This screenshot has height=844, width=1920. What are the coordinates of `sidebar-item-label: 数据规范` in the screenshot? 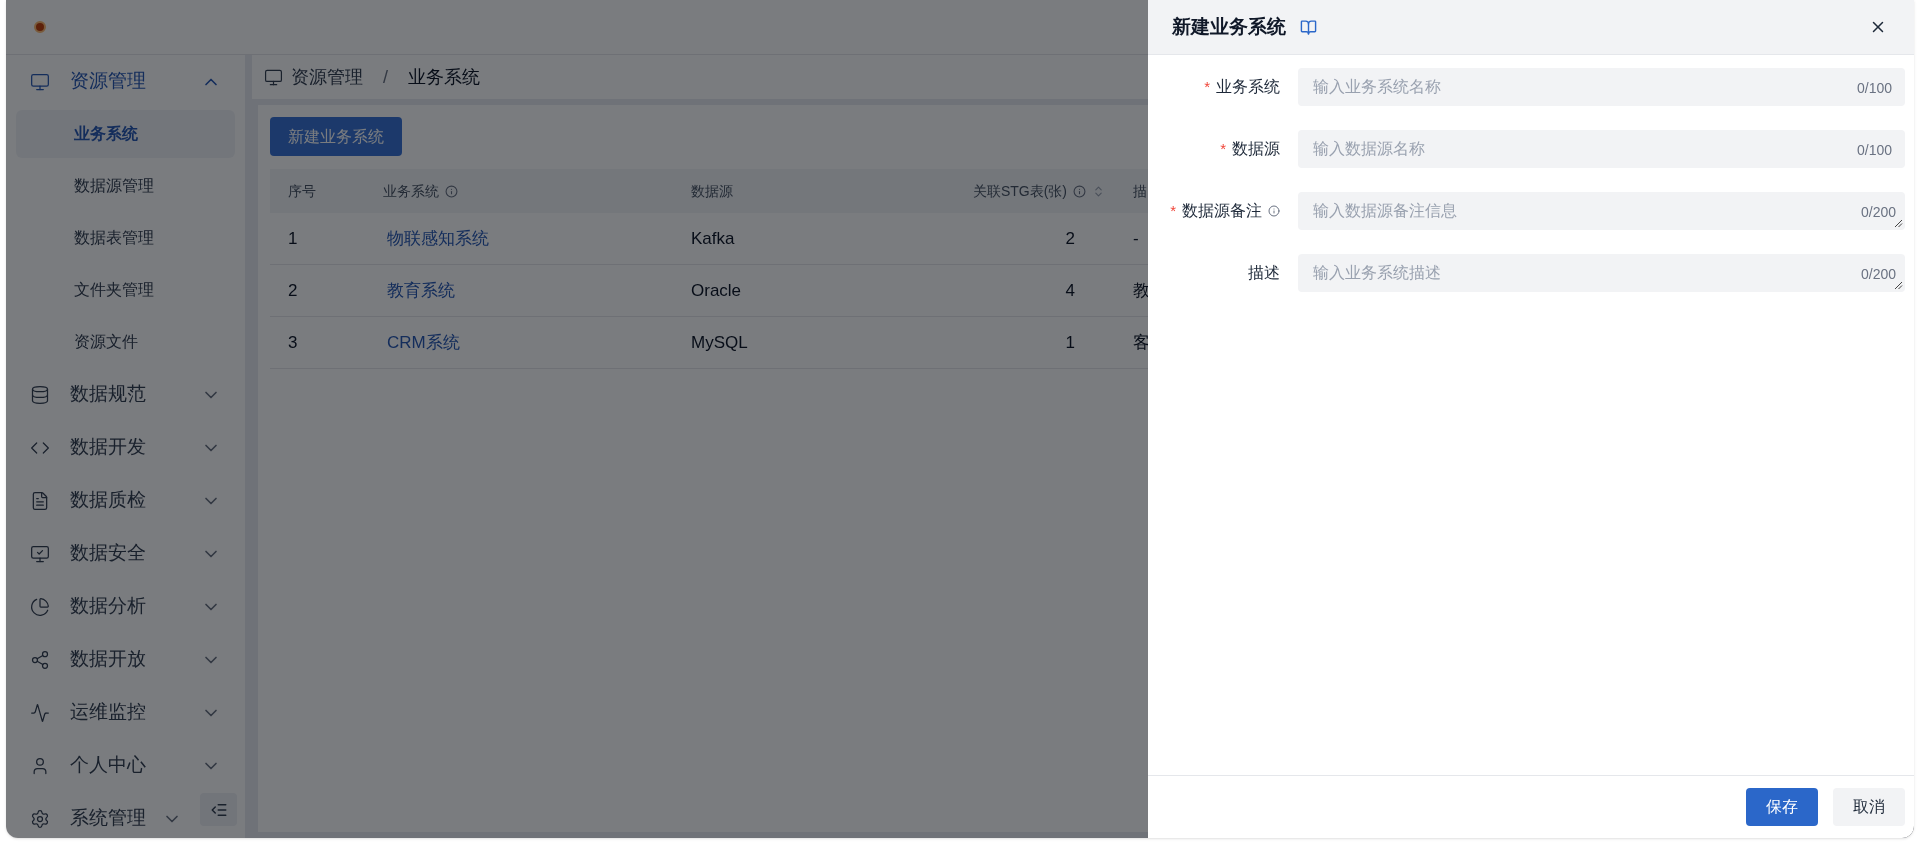 It's located at (108, 394).